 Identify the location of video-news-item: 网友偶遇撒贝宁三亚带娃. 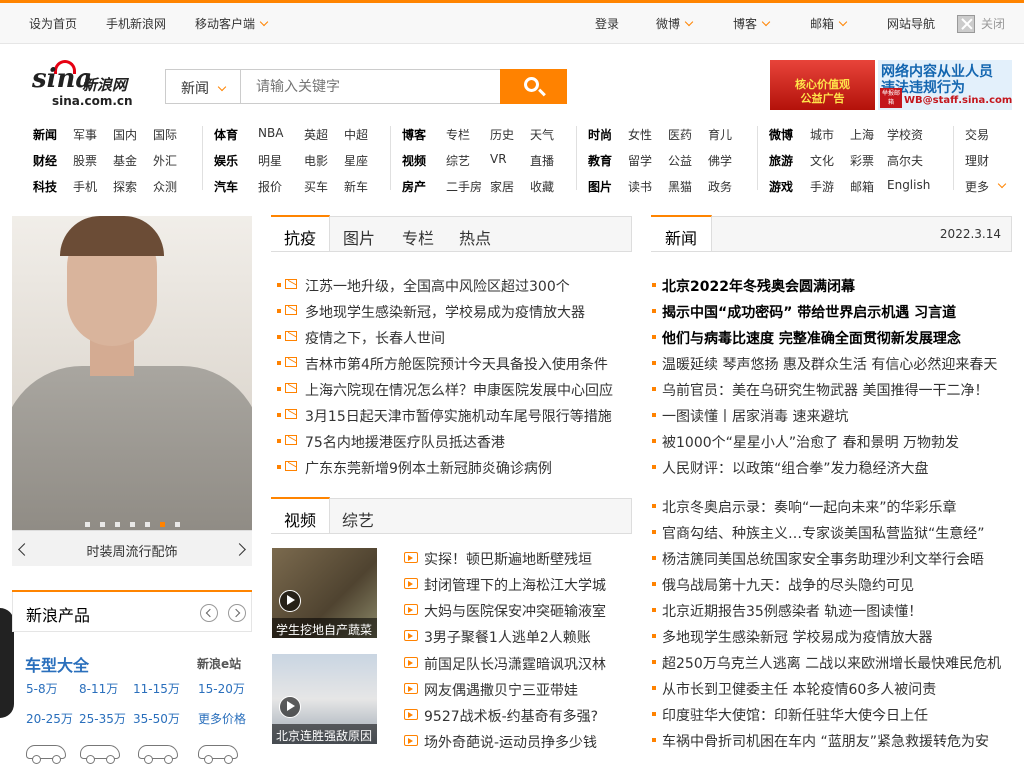
(491, 690).